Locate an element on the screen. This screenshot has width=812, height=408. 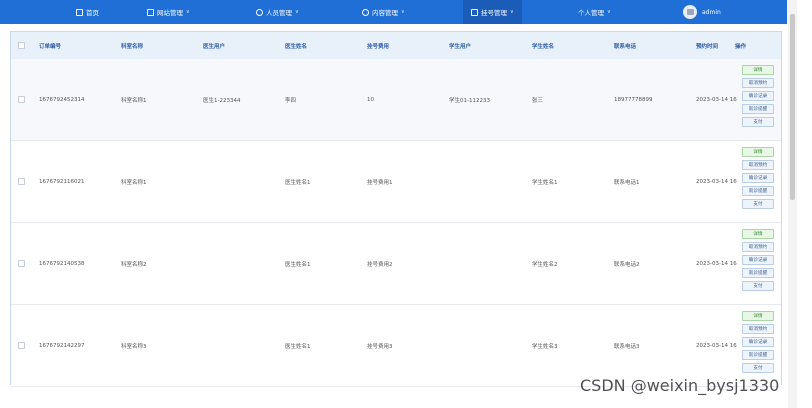
nav-site-management: 网站管理 ∨ is located at coordinates (168, 12).